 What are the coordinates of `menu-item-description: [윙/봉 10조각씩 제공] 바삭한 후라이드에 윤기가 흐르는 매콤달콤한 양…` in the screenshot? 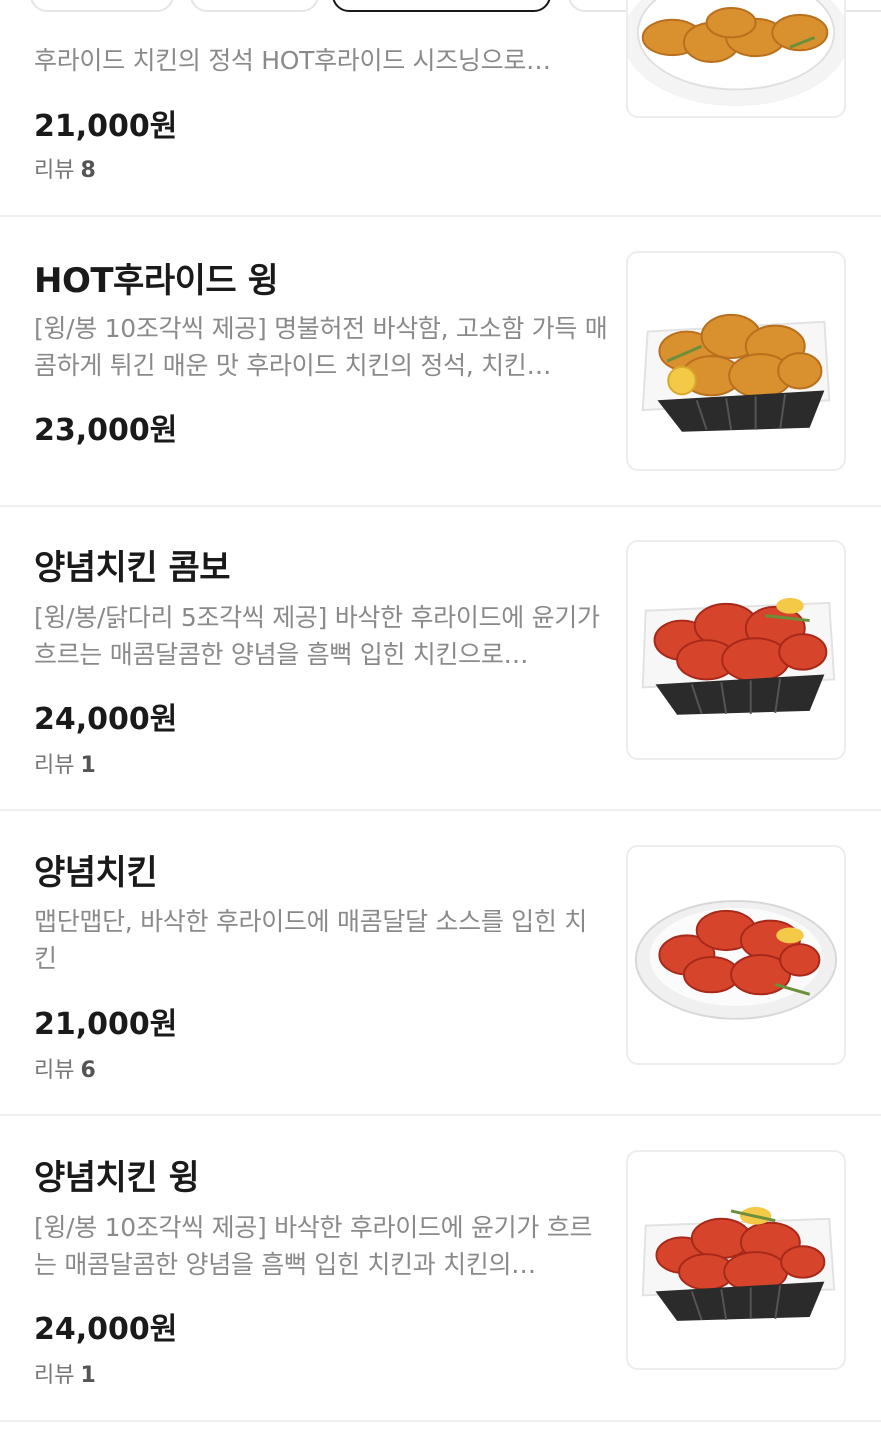 It's located at (313, 1246).